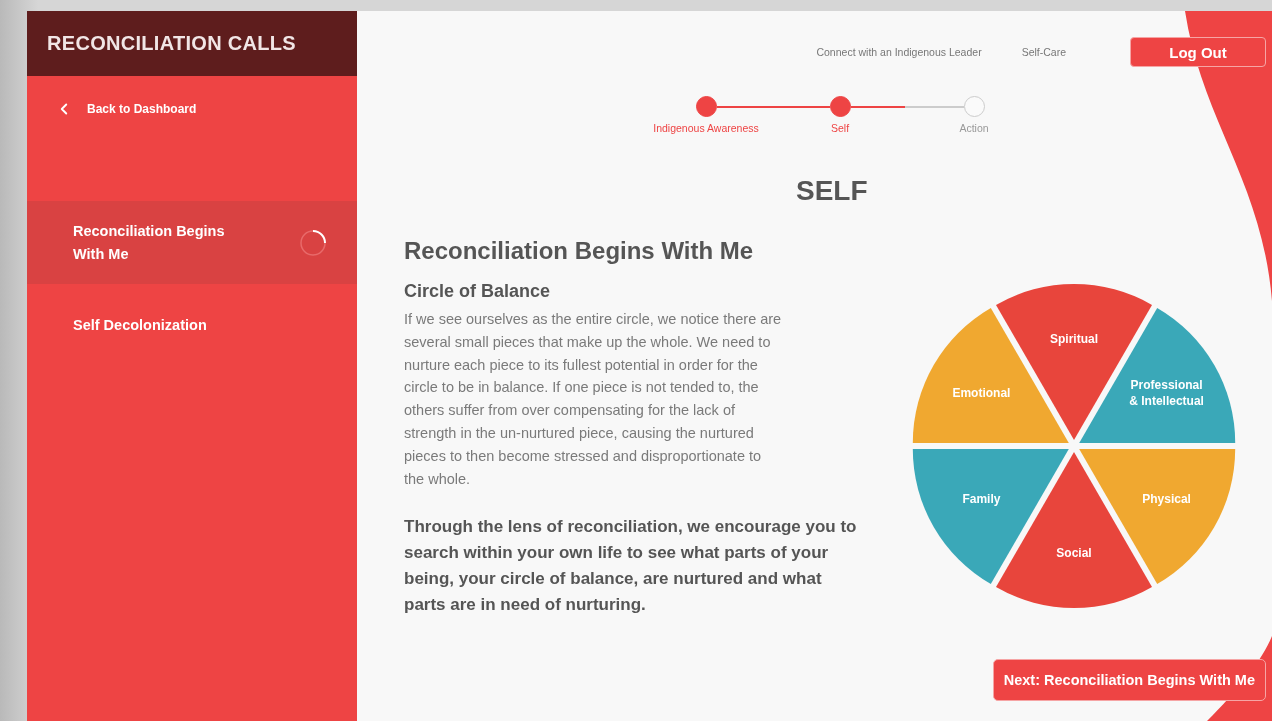 This screenshot has width=1272, height=721. I want to click on step-label: Self, so click(840, 128).